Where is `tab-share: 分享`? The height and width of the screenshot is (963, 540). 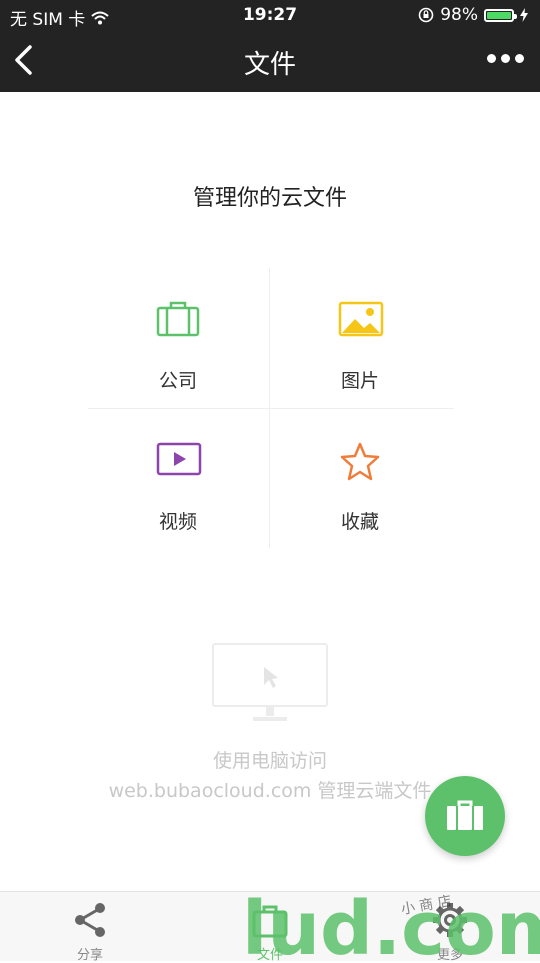
tab-share: 分享 is located at coordinates (90, 927).